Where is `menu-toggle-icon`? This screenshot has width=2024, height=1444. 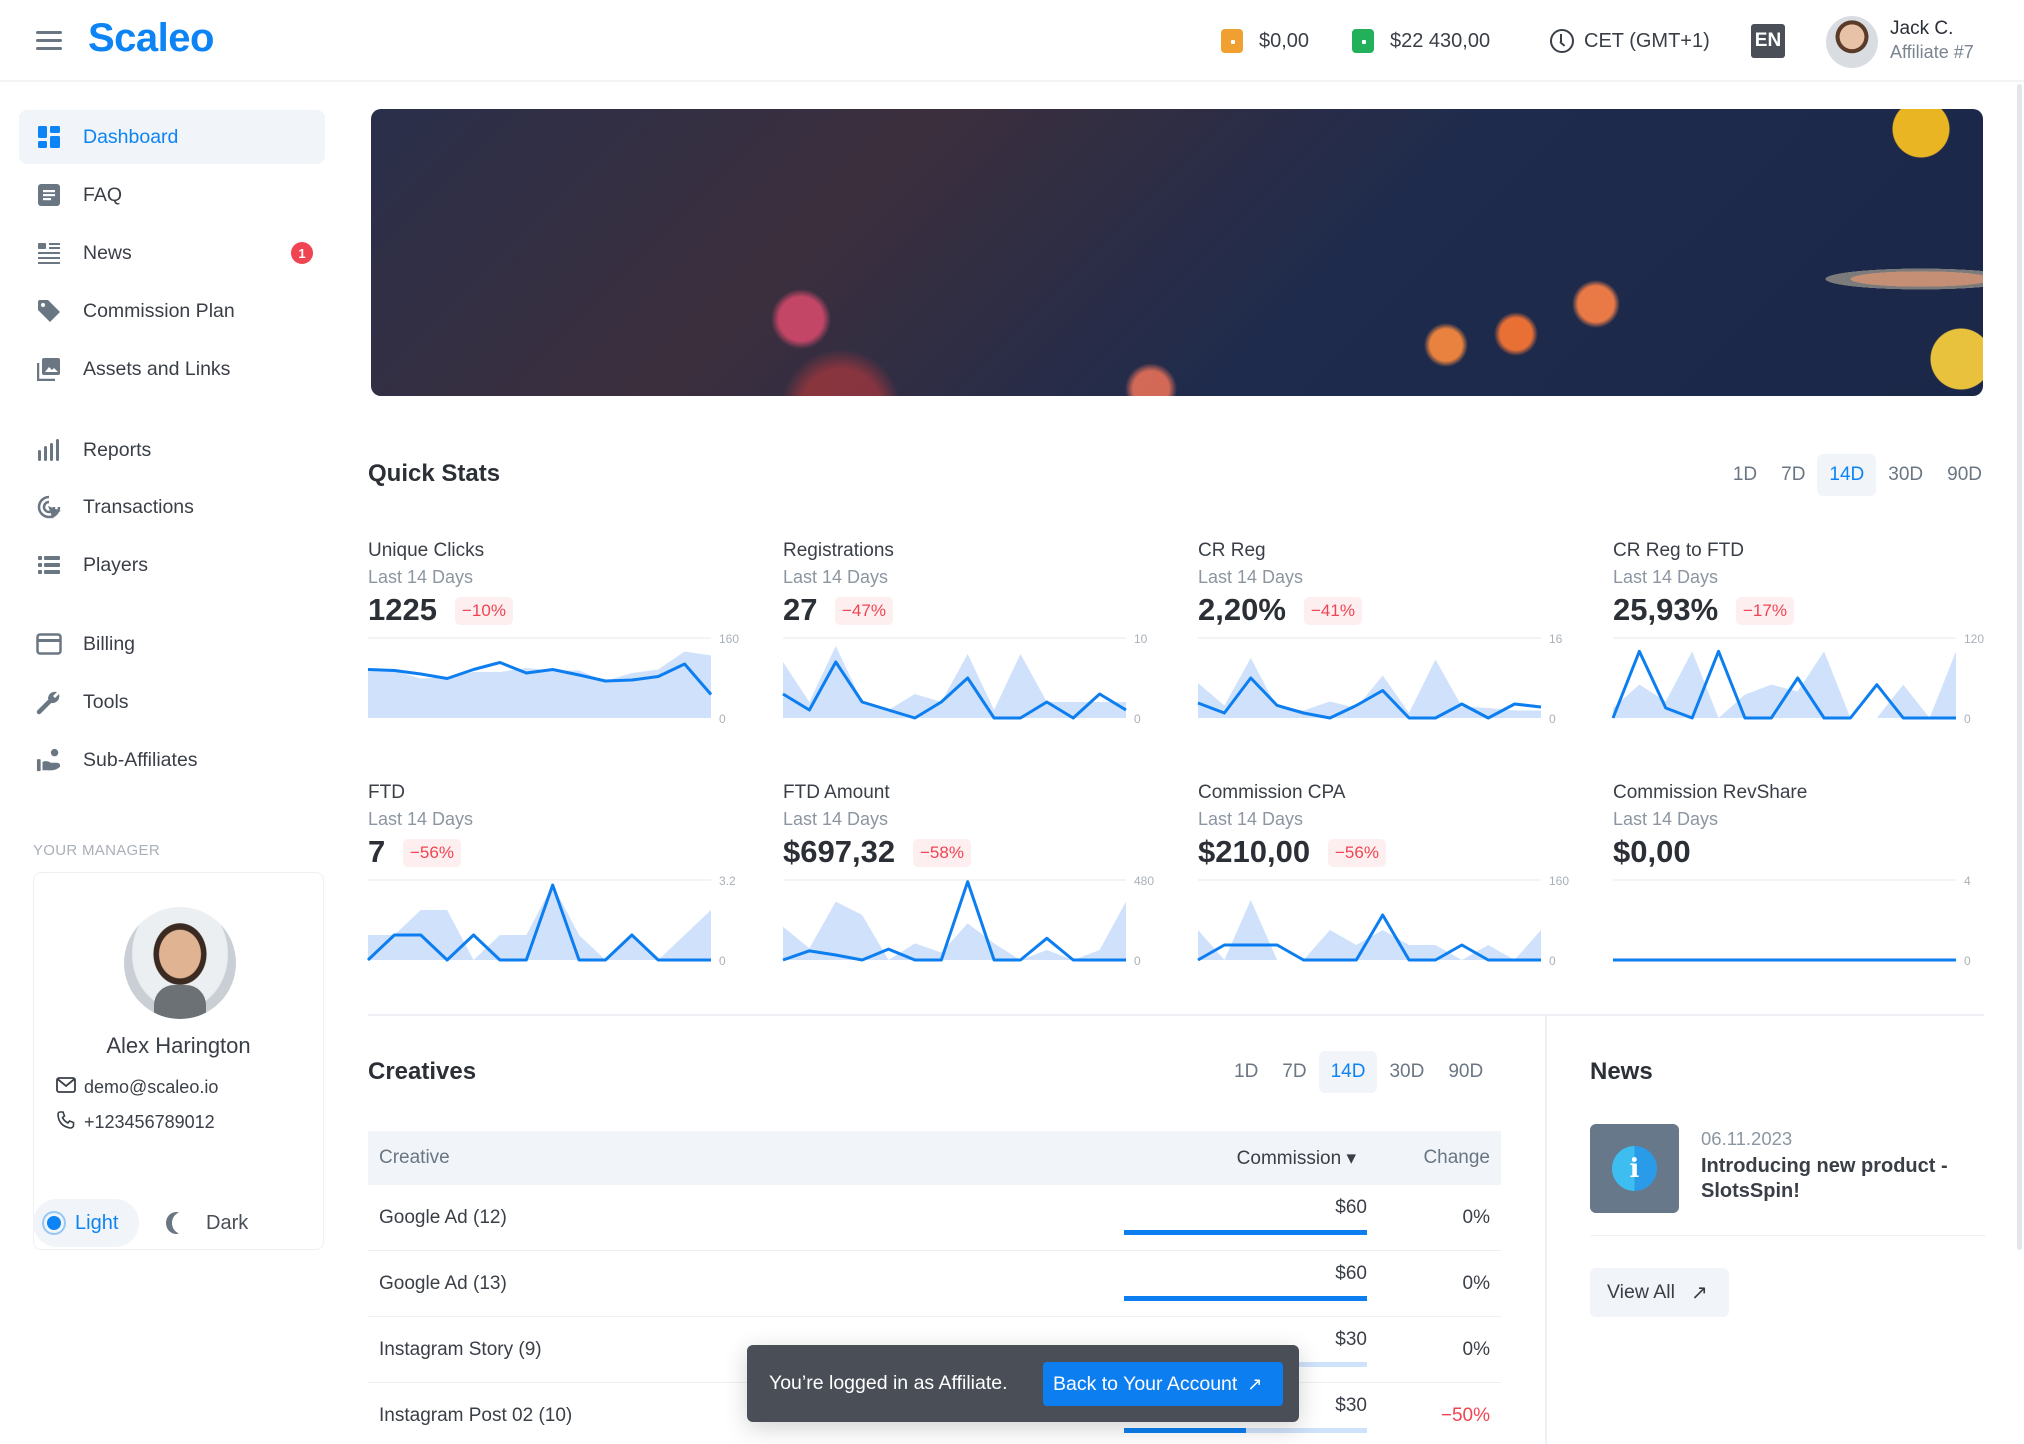
menu-toggle-icon is located at coordinates (49, 41).